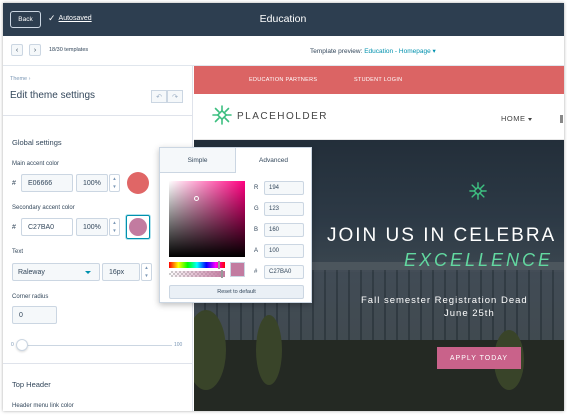  What do you see at coordinates (37, 142) in the screenshot?
I see `global-settings-title: Global settings` at bounding box center [37, 142].